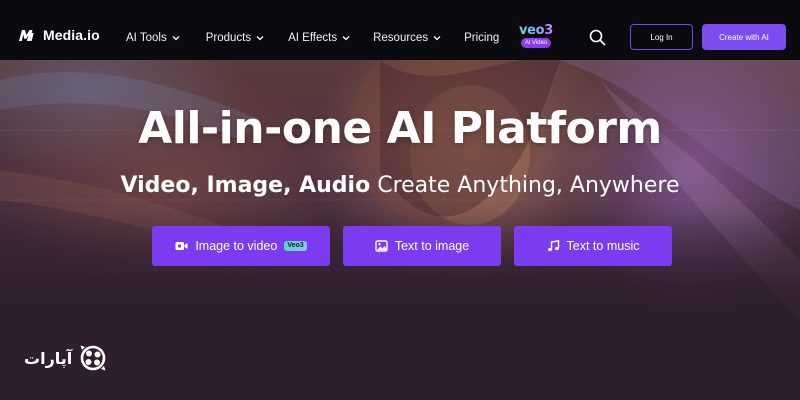 This screenshot has width=800, height=400. Describe the element at coordinates (553, 246) in the screenshot. I see `music-note-icon` at that location.